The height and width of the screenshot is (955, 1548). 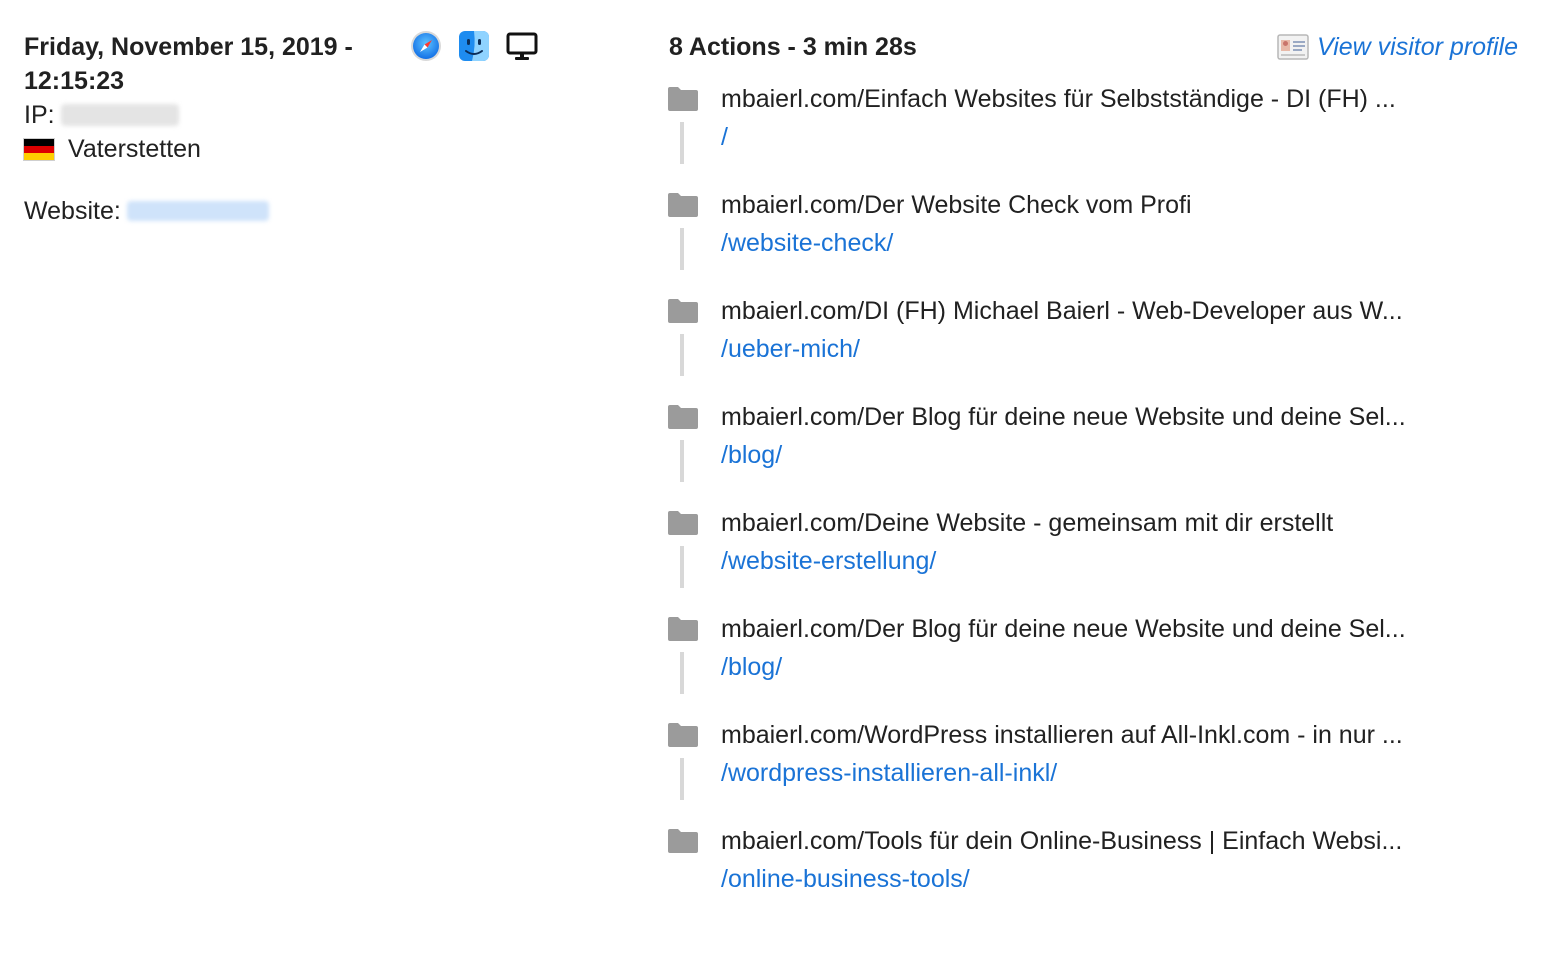 I want to click on desktop-monitor-icon, so click(x=522, y=46).